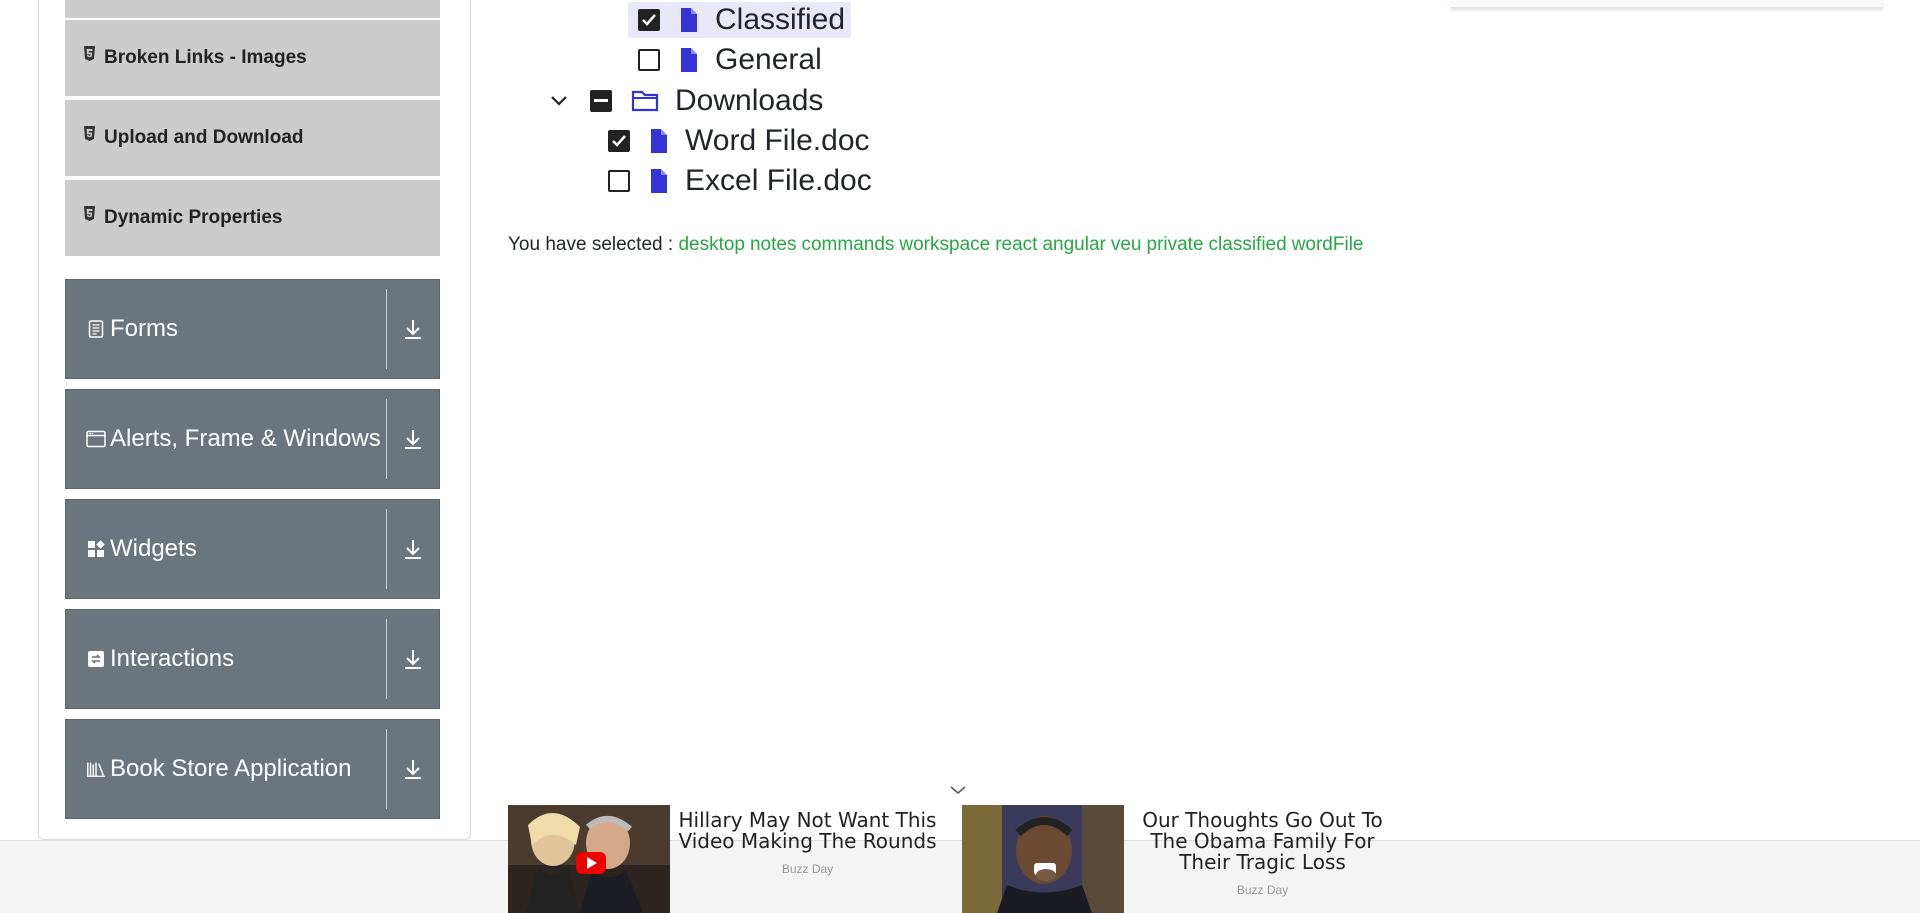 The height and width of the screenshot is (913, 1920). Describe the element at coordinates (778, 181) in the screenshot. I see `tree-node-label: Excel File.doc` at that location.